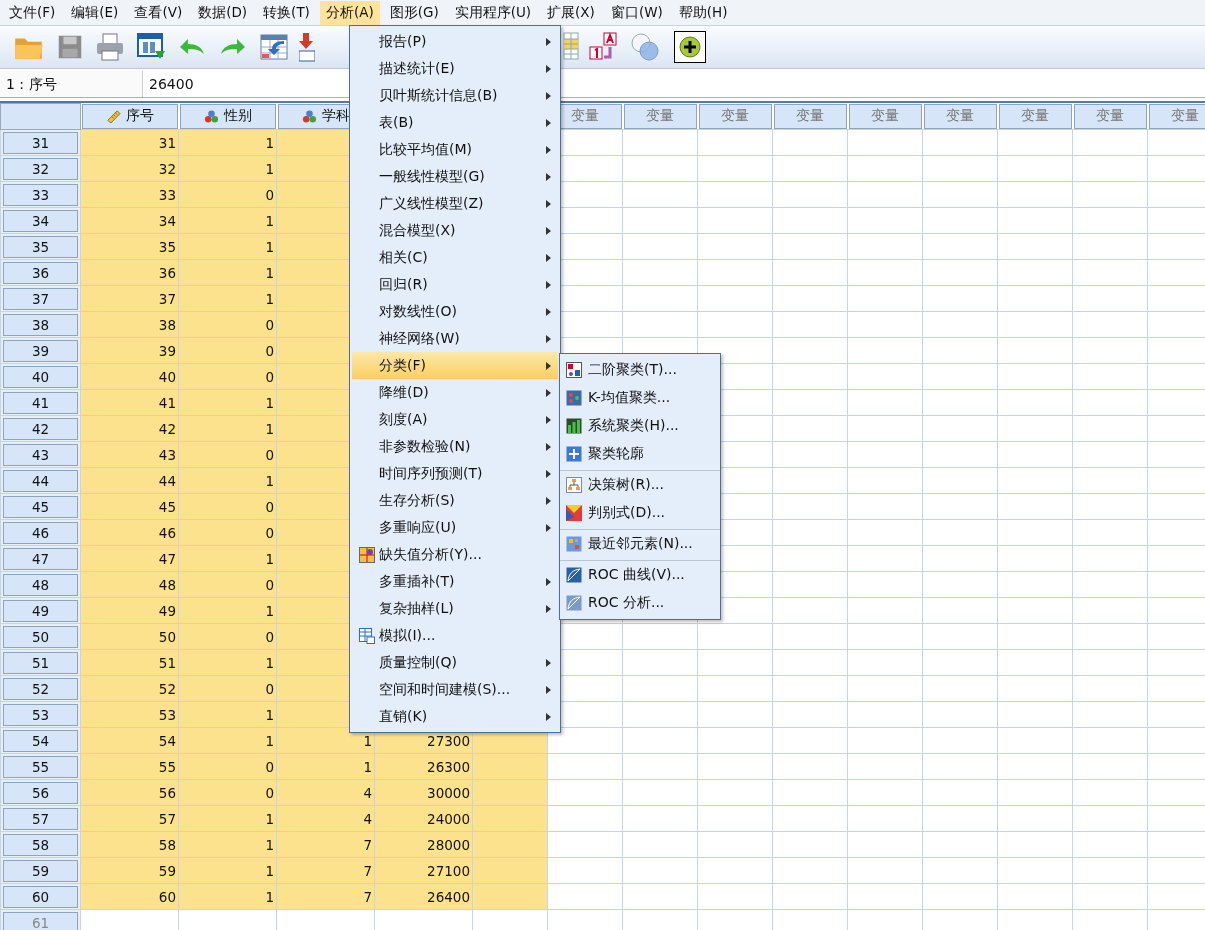 The height and width of the screenshot is (930, 1205). Describe the element at coordinates (455, 68) in the screenshot. I see `menu-item: 描述统计(E)` at that location.